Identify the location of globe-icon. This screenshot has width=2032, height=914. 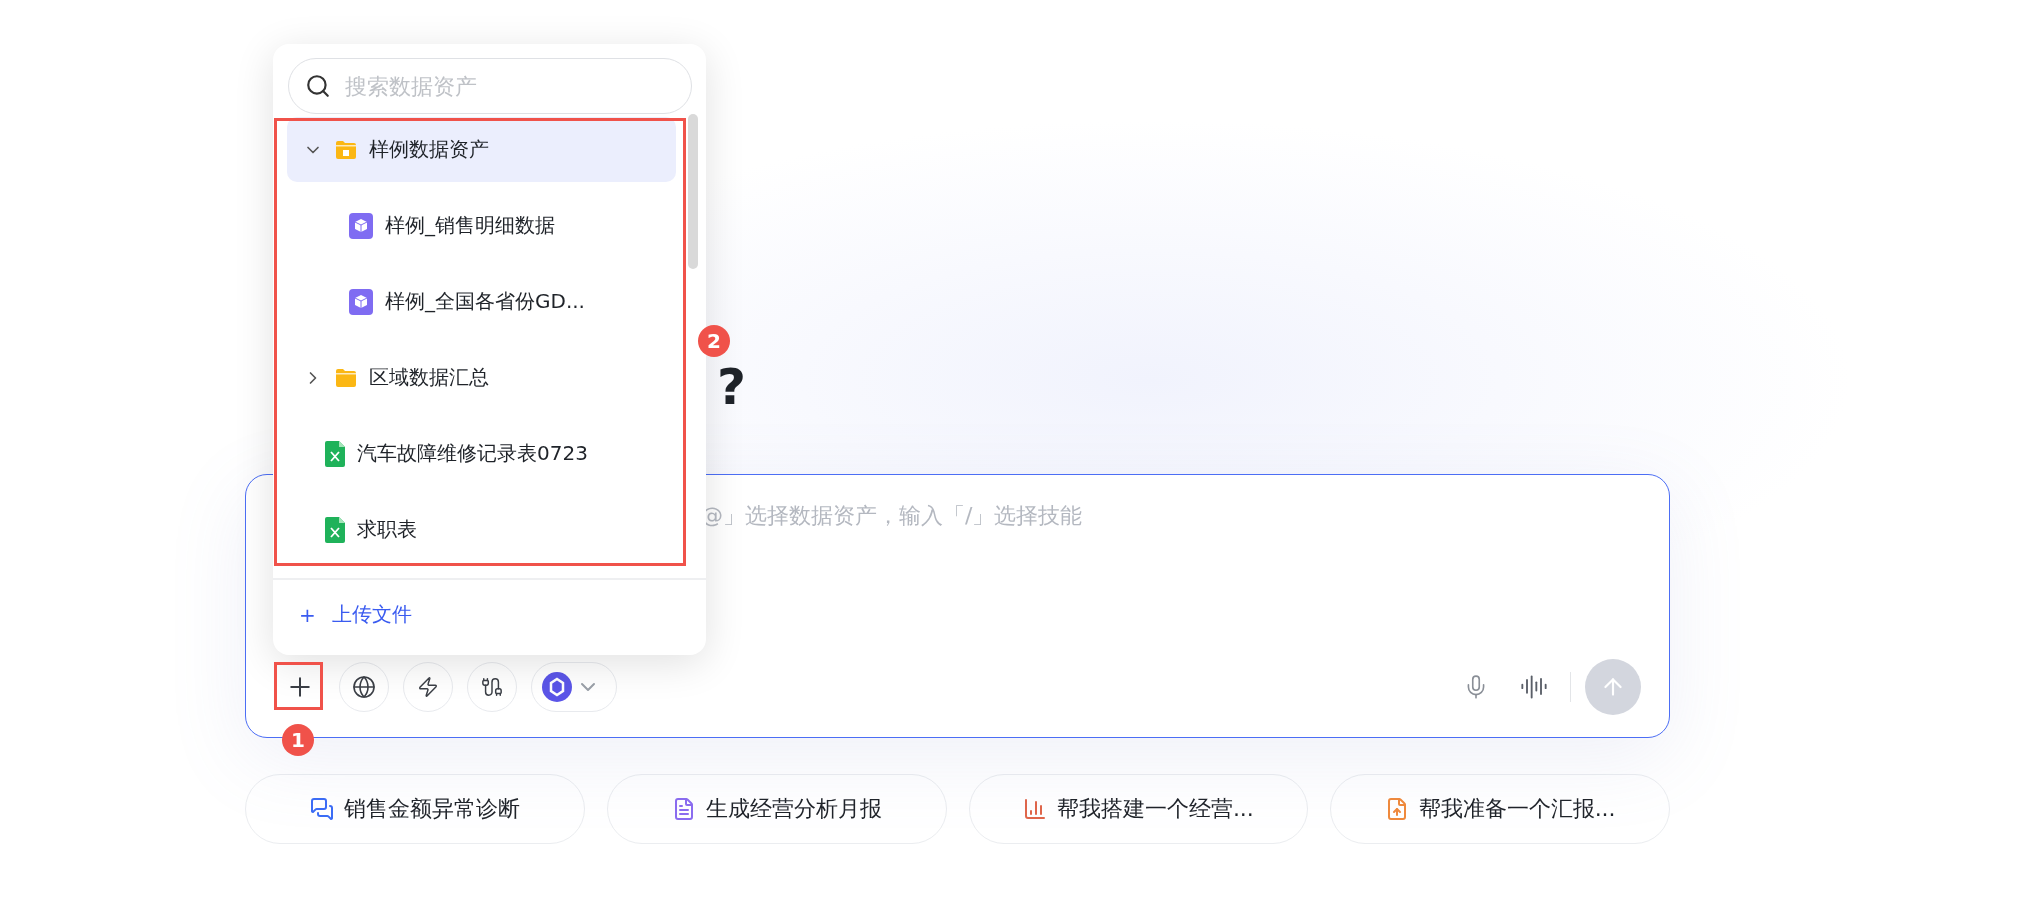
(364, 687).